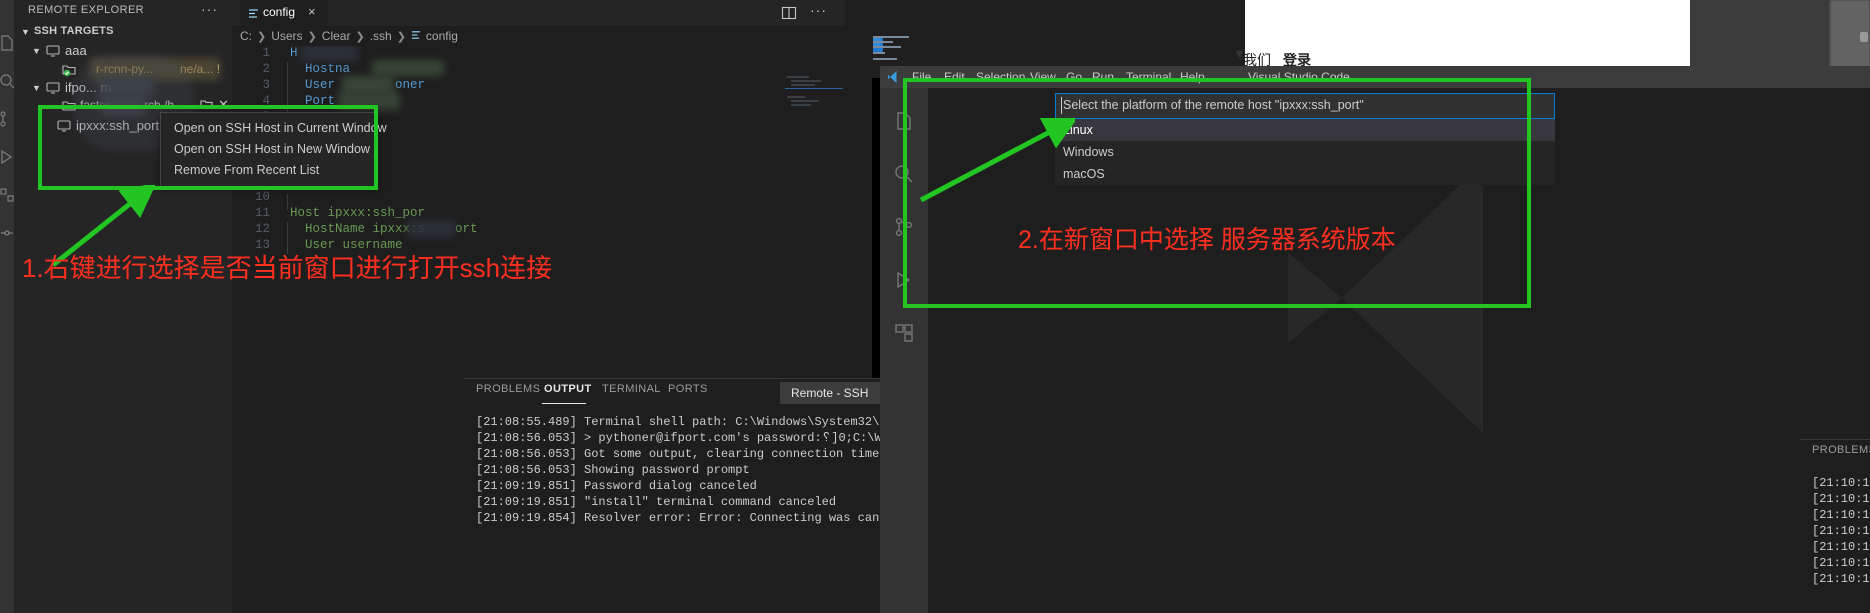 This screenshot has width=1870, height=613. What do you see at coordinates (1207, 240) in the screenshot?
I see `annotation-text-2: 2.在新窗口中选择 服务器系统版本` at bounding box center [1207, 240].